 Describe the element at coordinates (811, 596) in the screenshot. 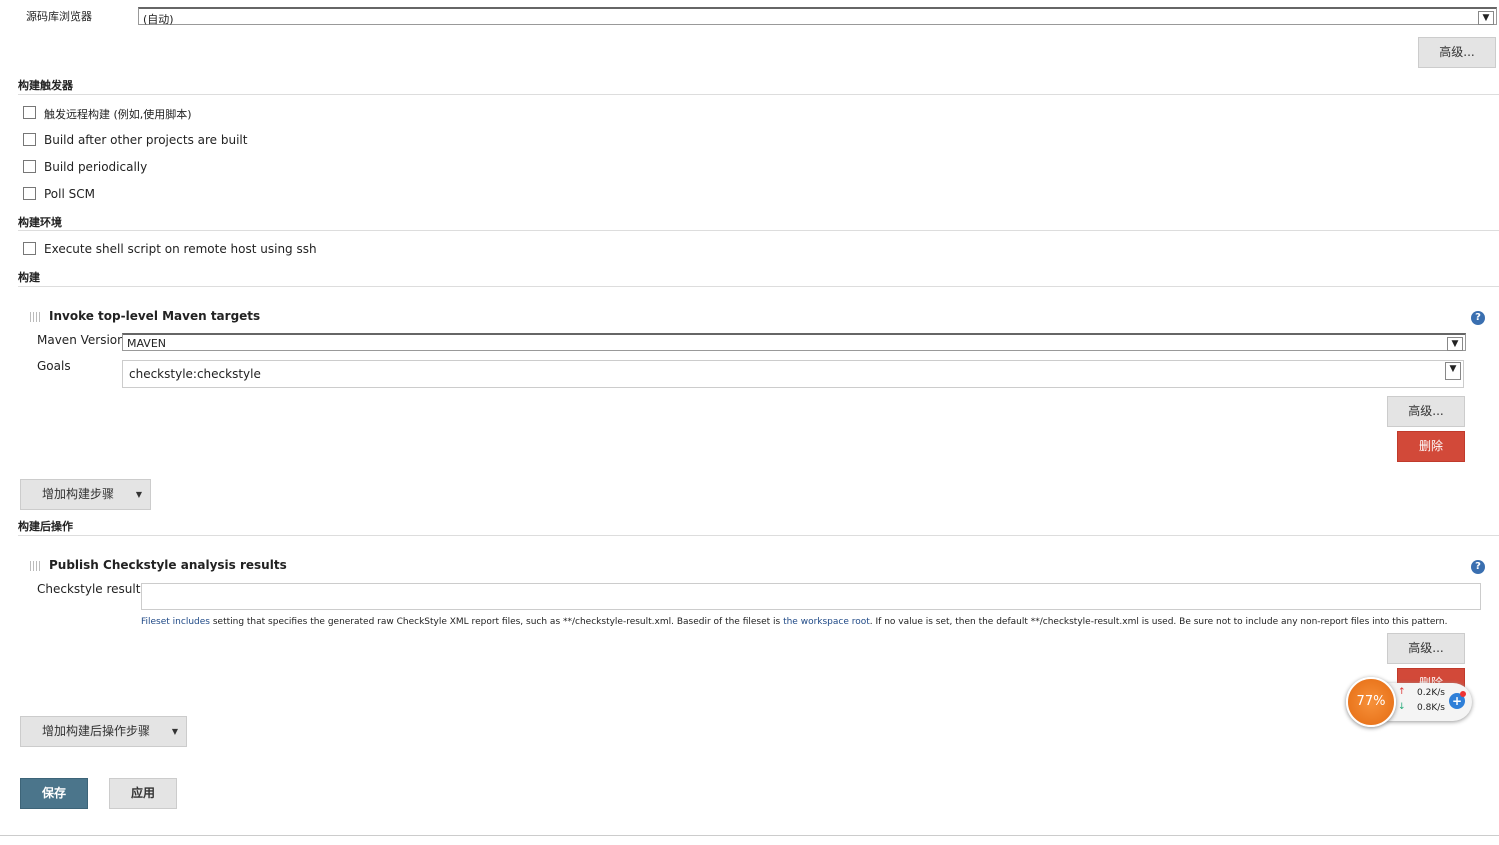

I see `checkstyle-results-input` at that location.